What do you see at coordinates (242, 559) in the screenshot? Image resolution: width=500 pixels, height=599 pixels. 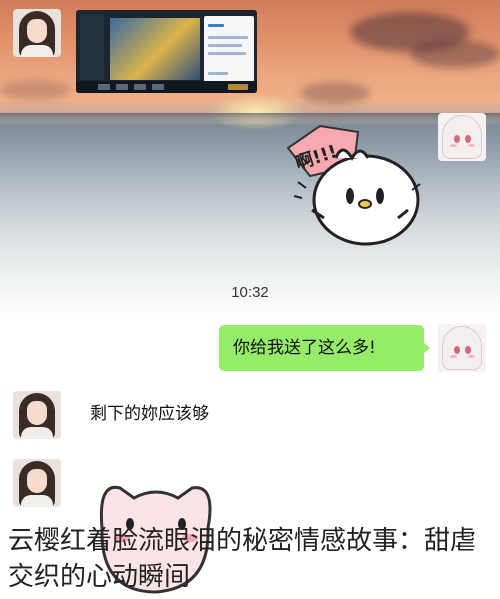 I see `page-caption: 云樱红着脸流眼泪的秘密情感故事：甜虐交织的心动瞬间` at bounding box center [242, 559].